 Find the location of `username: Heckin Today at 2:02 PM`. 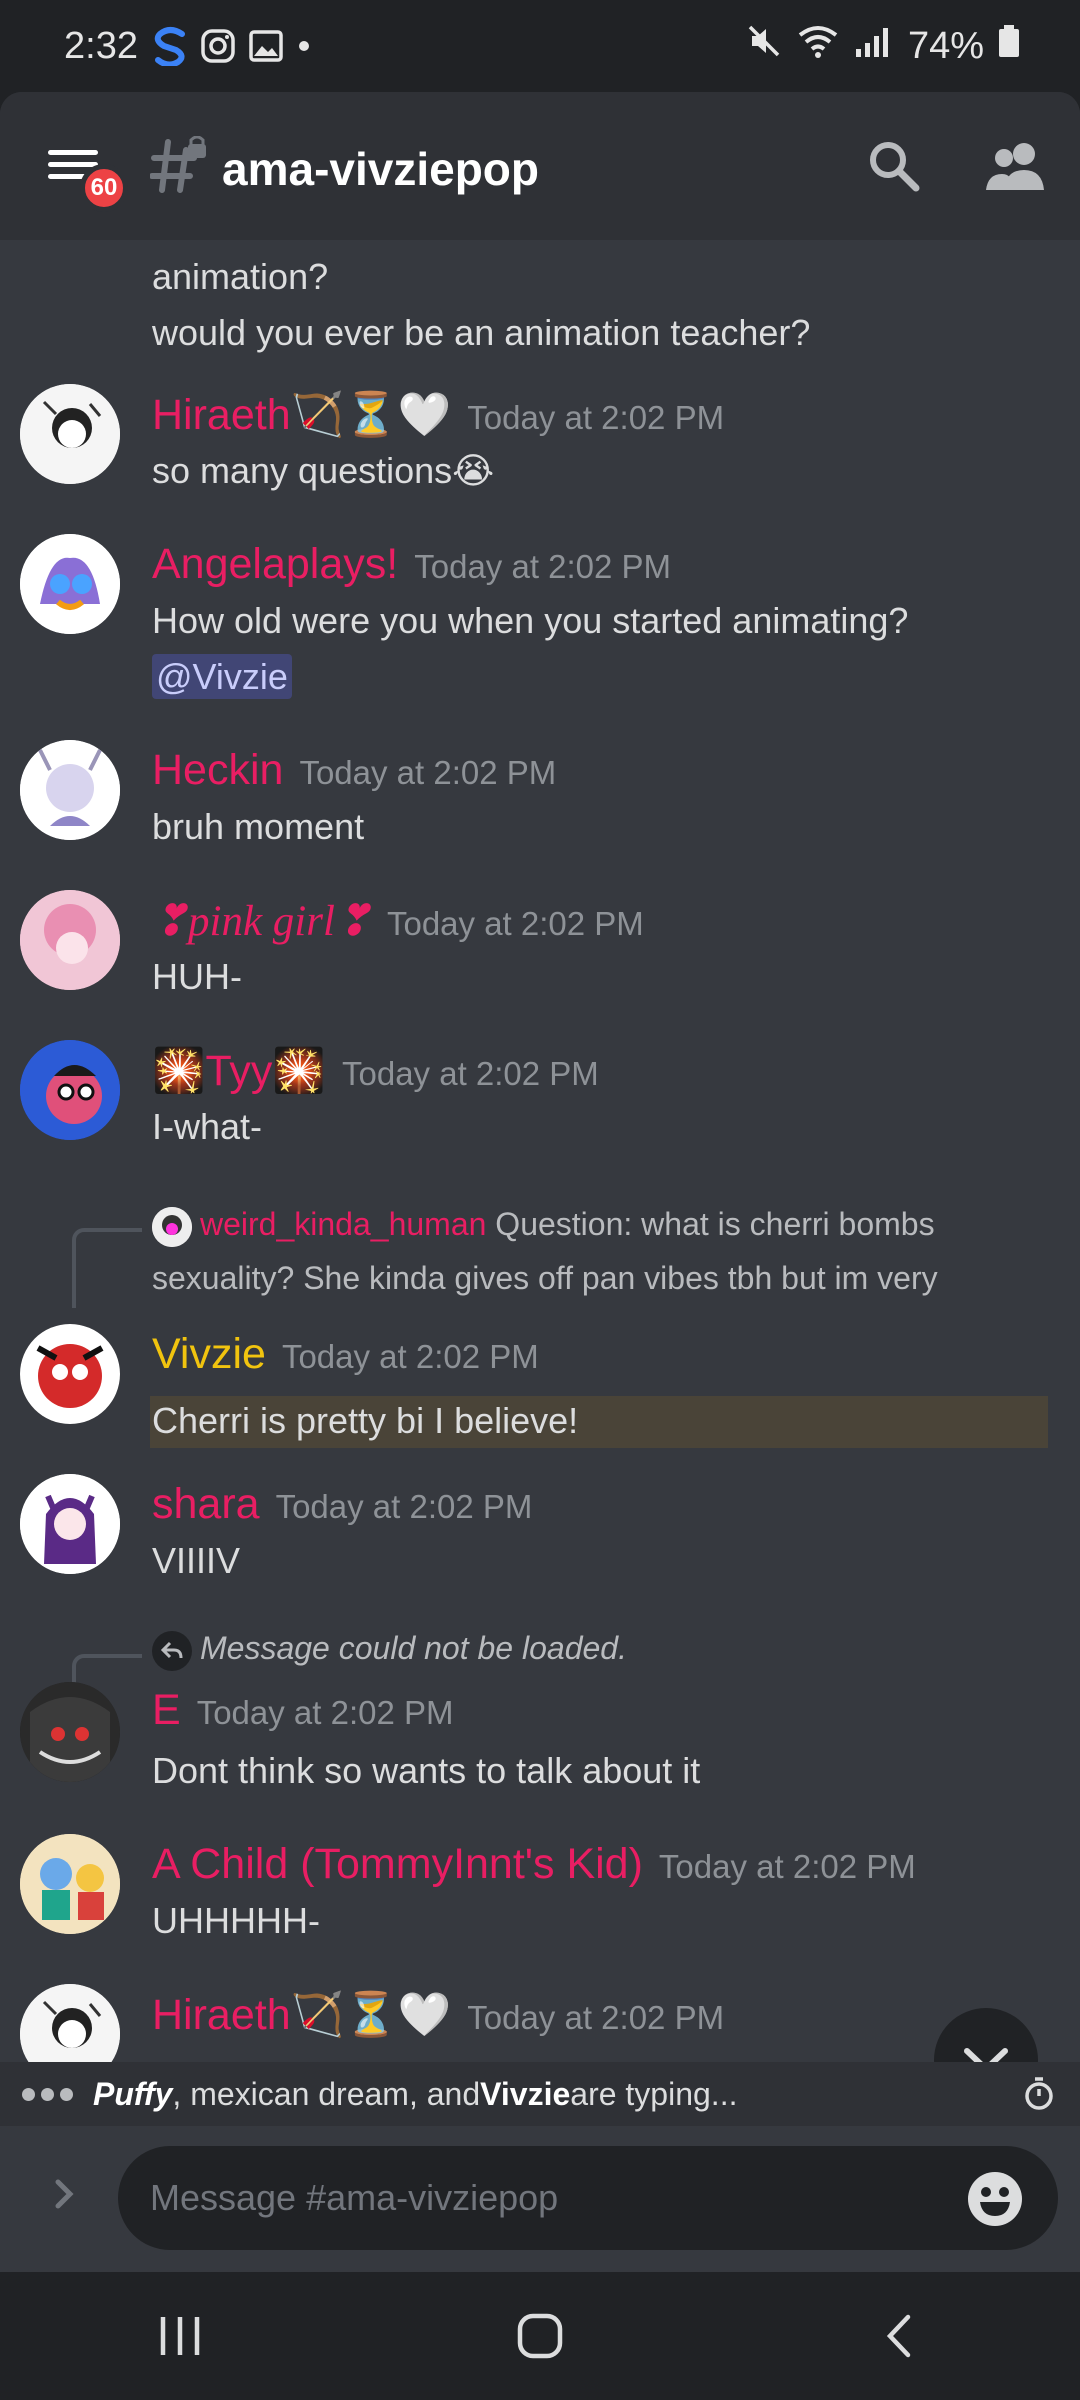

username: Heckin Today at 2:02 PM is located at coordinates (354, 770).